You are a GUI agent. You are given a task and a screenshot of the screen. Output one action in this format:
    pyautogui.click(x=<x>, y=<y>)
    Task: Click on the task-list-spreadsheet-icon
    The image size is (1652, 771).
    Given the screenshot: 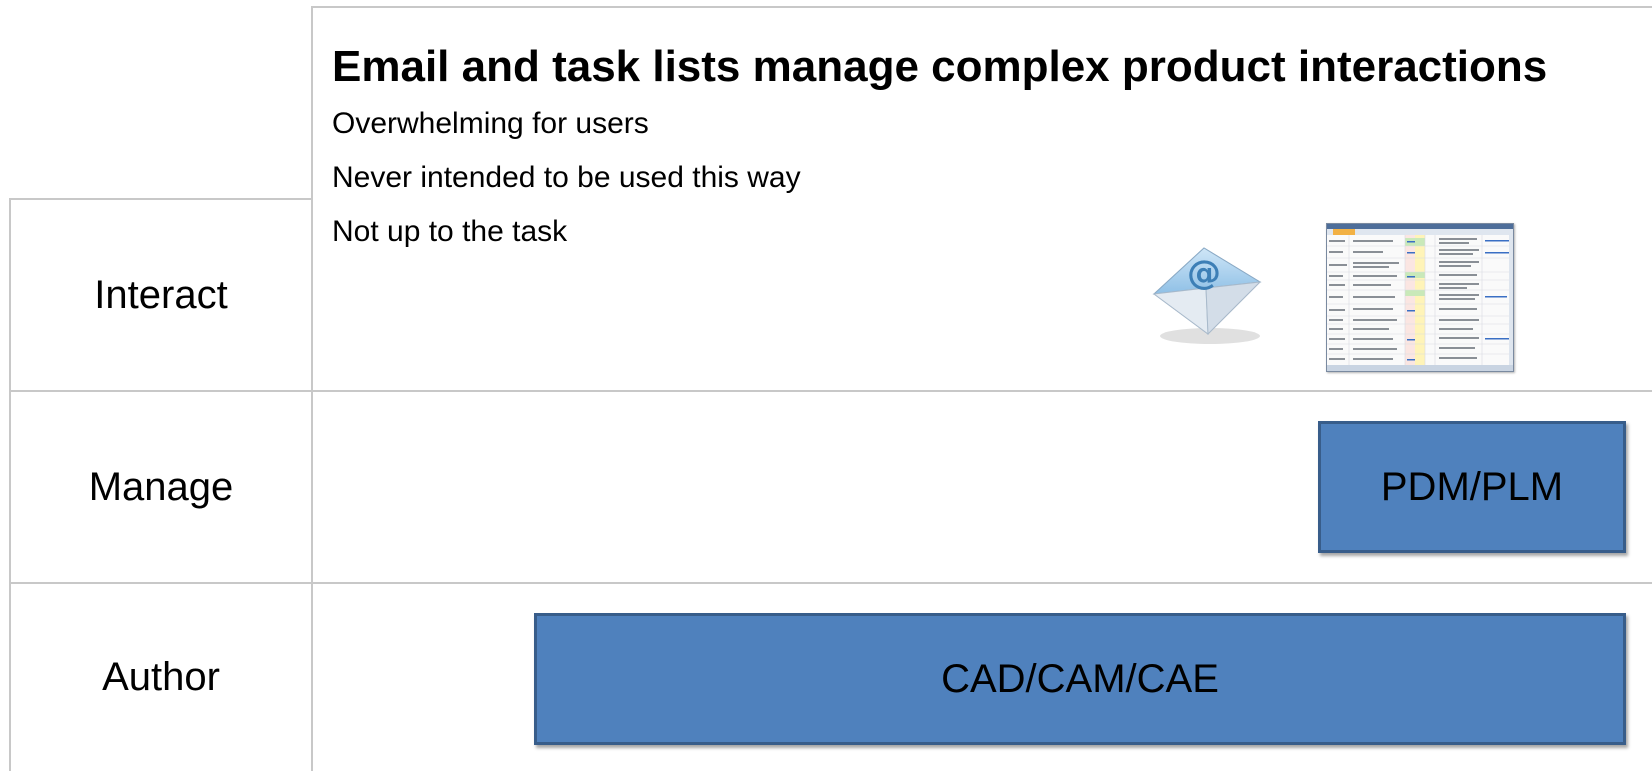 What is the action you would take?
    pyautogui.click(x=1420, y=297)
    